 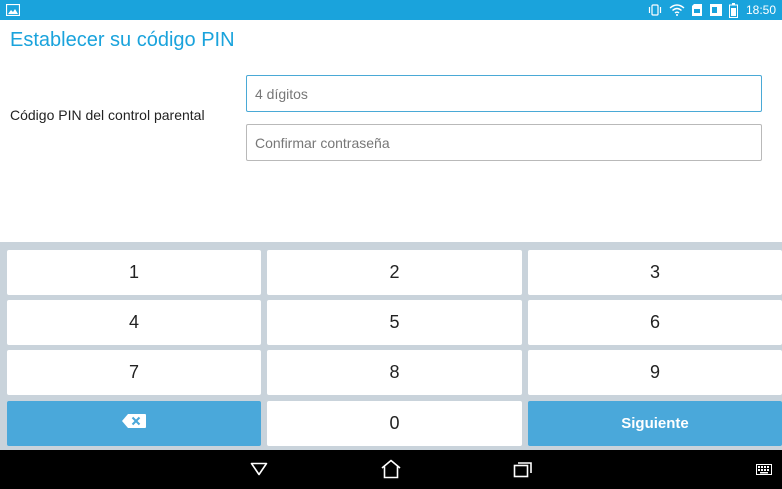 I want to click on image-notification-icon, so click(x=13, y=10).